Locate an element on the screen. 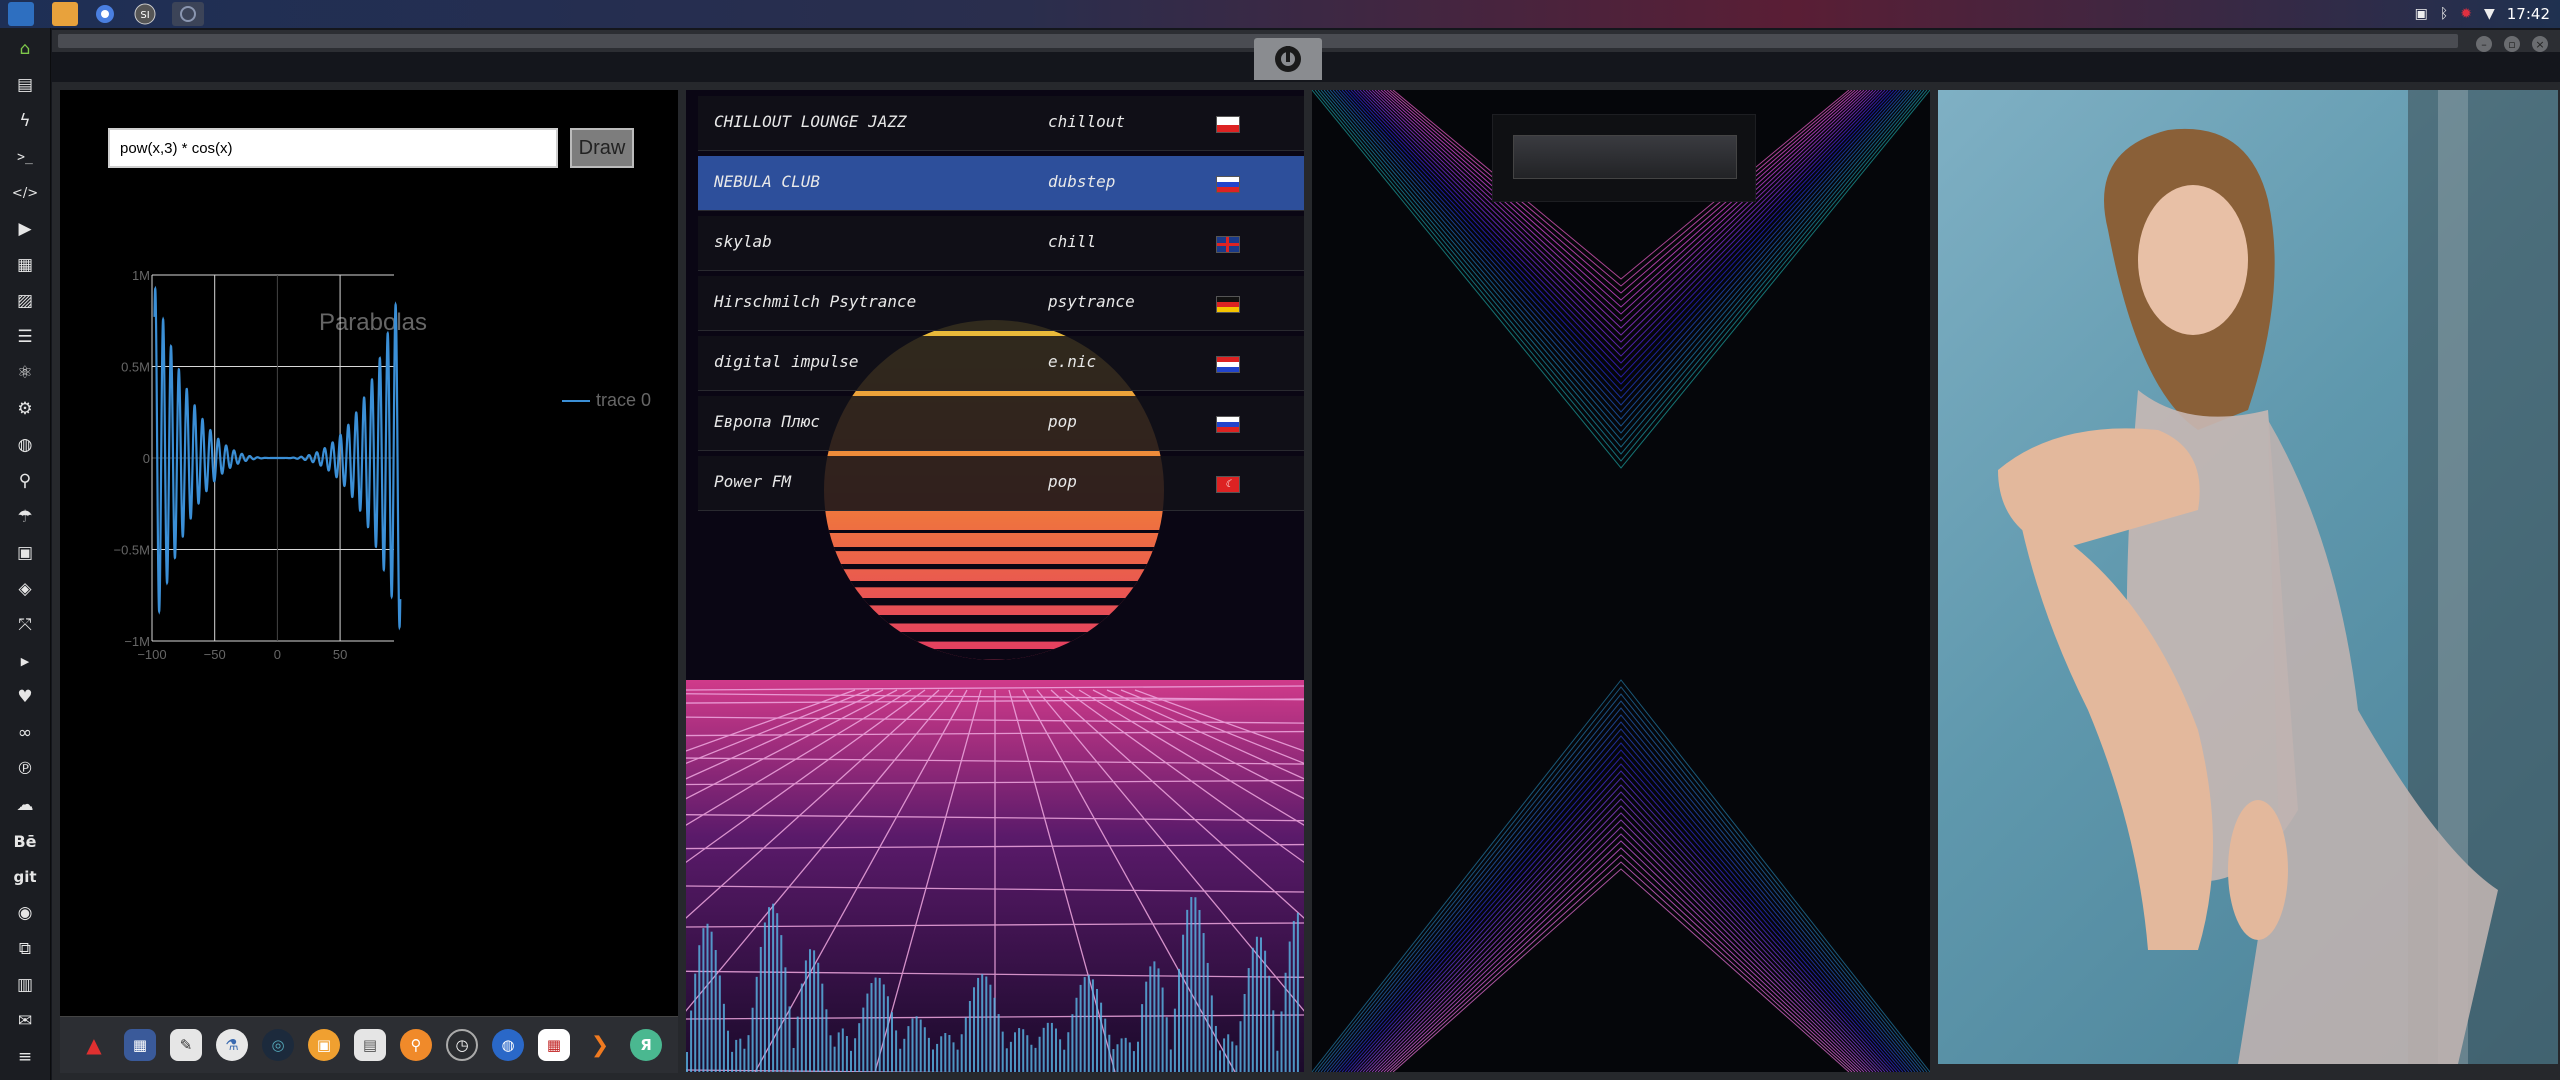 The width and height of the screenshot is (2560, 1080). fullscreen-icon: ⤧ is located at coordinates (25, 625).